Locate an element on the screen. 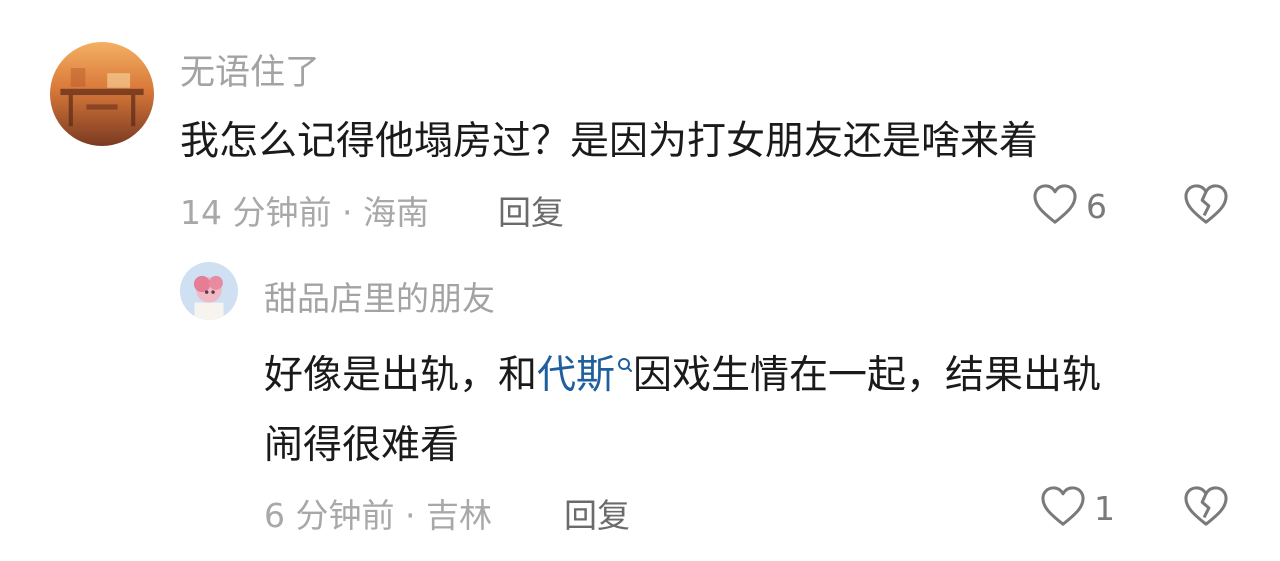 This screenshot has height=561, width=1280. reply-text-line1: 好像是出轨，和代斯 因戏生情在一起，结果出轨 is located at coordinates (682, 372).